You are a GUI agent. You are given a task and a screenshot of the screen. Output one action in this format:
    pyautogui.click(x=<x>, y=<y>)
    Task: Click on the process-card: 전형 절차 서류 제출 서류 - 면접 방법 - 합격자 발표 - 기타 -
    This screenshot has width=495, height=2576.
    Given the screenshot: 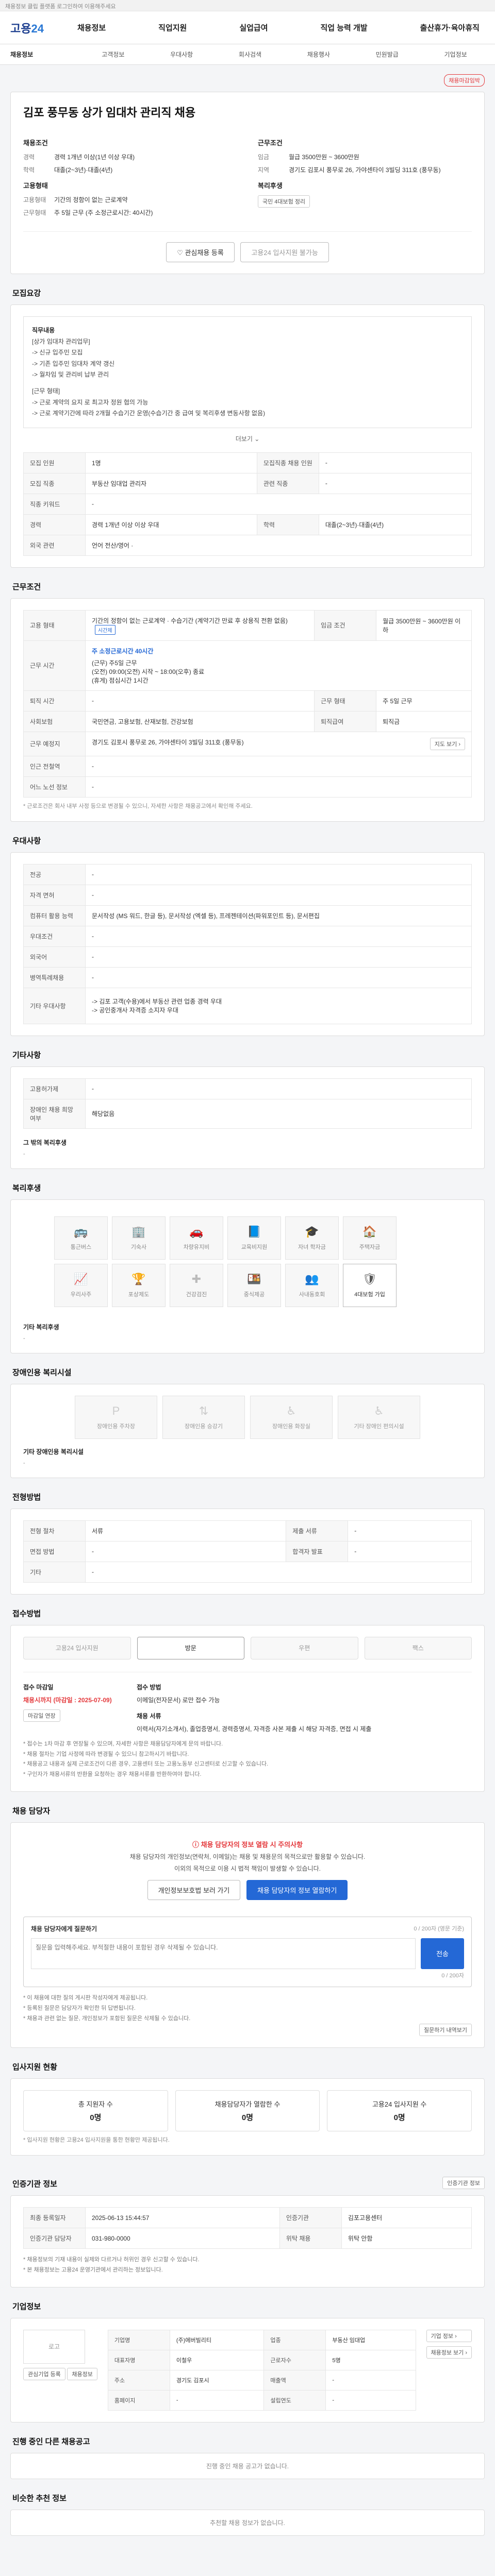 What is the action you would take?
    pyautogui.click(x=247, y=1551)
    